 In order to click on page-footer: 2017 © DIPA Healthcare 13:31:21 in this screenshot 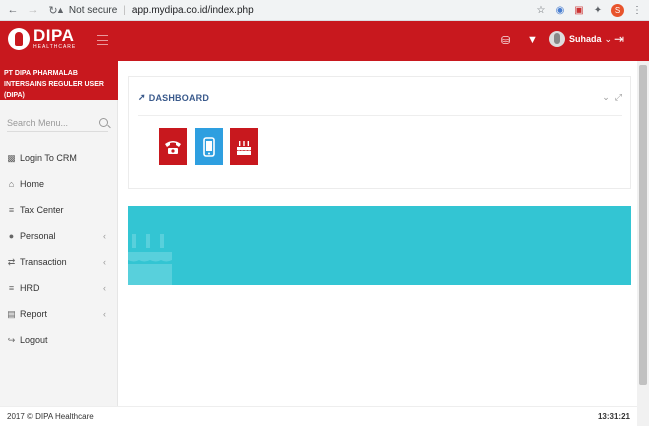, I will do `click(318, 416)`.